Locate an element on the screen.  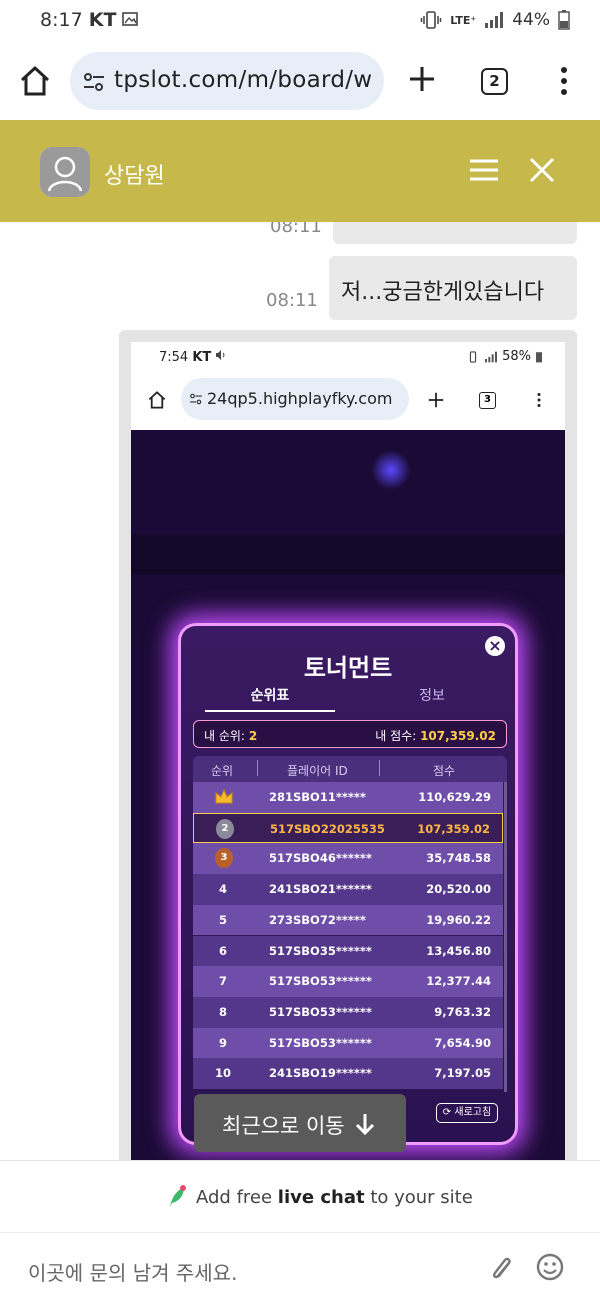
header-player: 플레이어 ID is located at coordinates (317, 771).